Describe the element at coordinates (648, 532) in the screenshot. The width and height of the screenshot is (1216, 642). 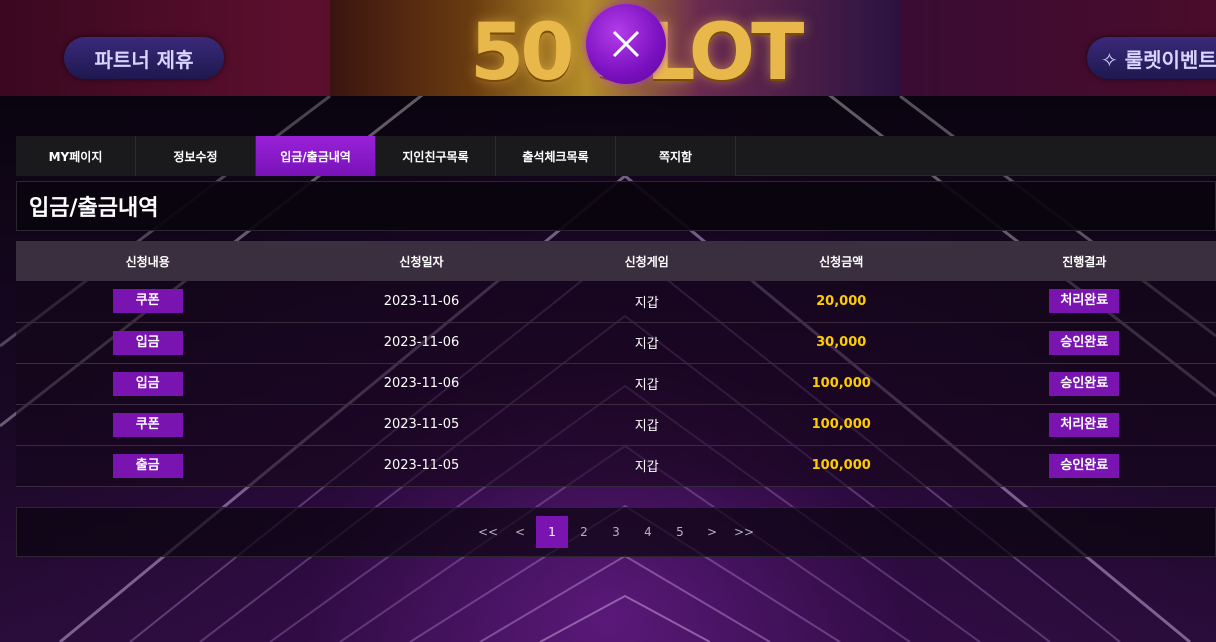
I see `page-button-4: 4` at that location.